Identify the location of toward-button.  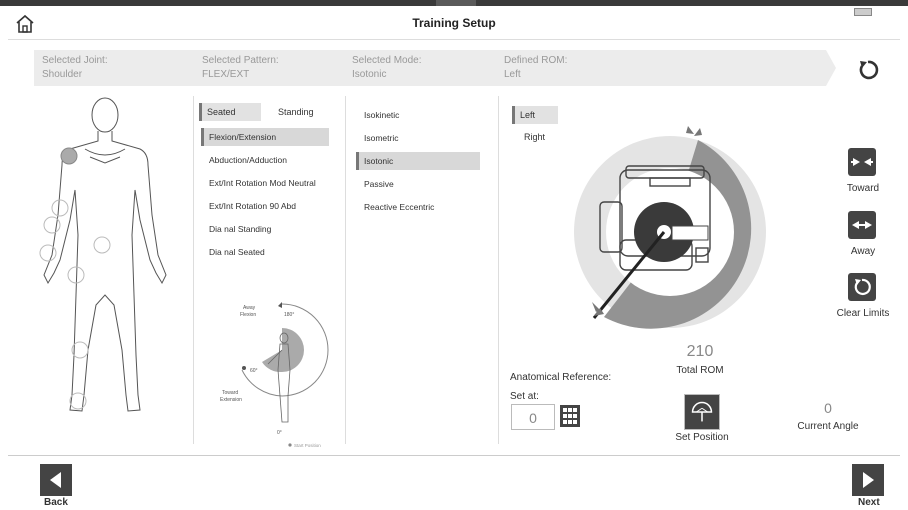
(862, 162).